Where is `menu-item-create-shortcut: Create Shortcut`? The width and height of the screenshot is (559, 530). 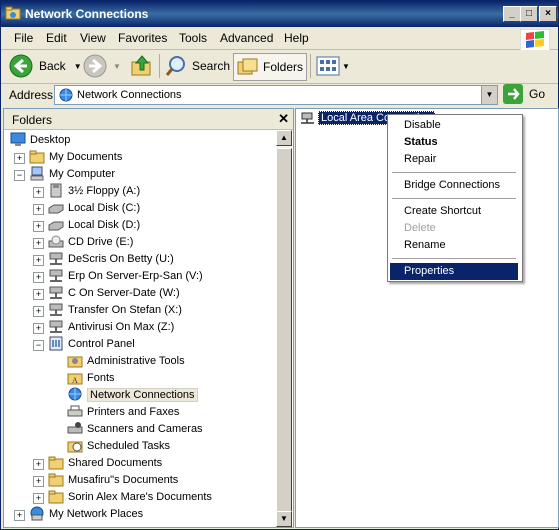 menu-item-create-shortcut: Create Shortcut is located at coordinates (454, 211).